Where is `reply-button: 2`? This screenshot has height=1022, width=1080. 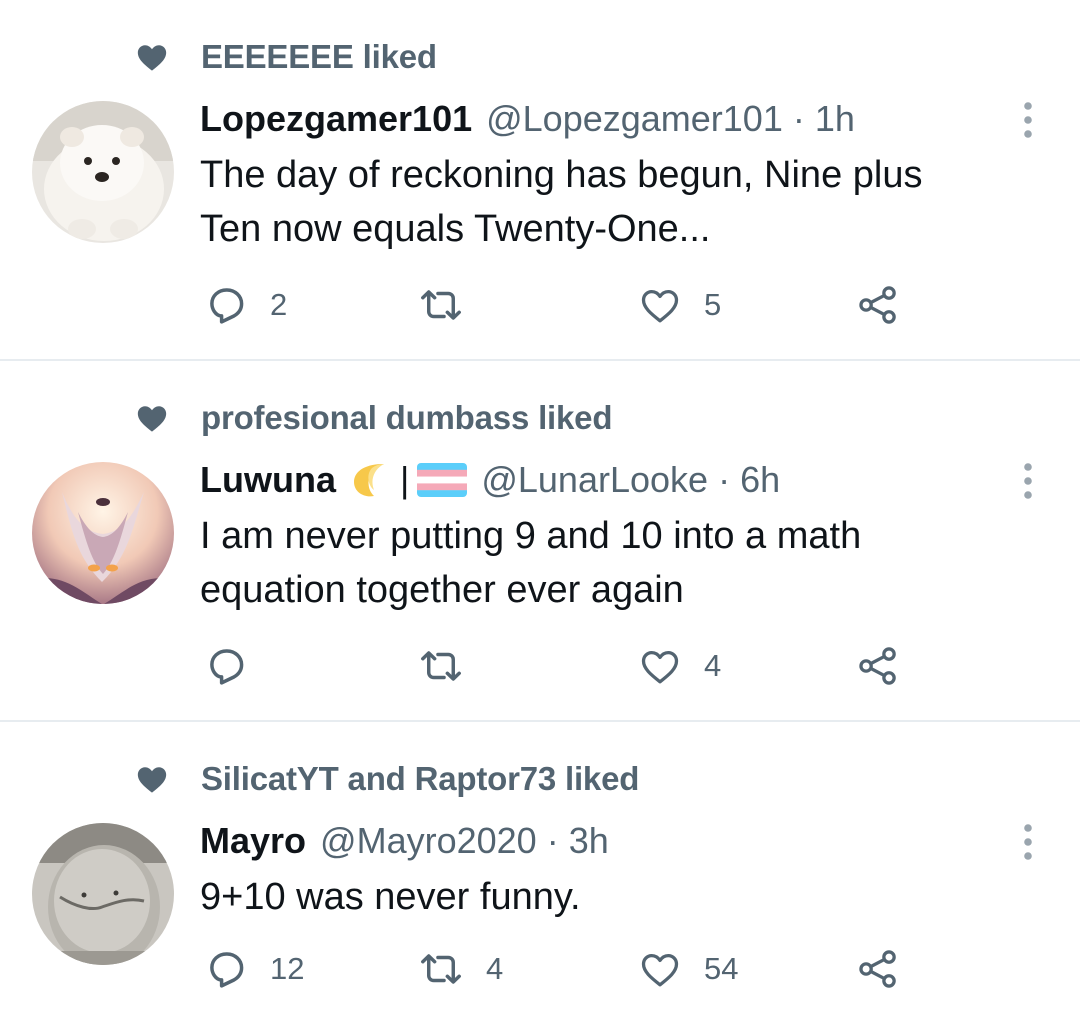 reply-button: 2 is located at coordinates (245, 305).